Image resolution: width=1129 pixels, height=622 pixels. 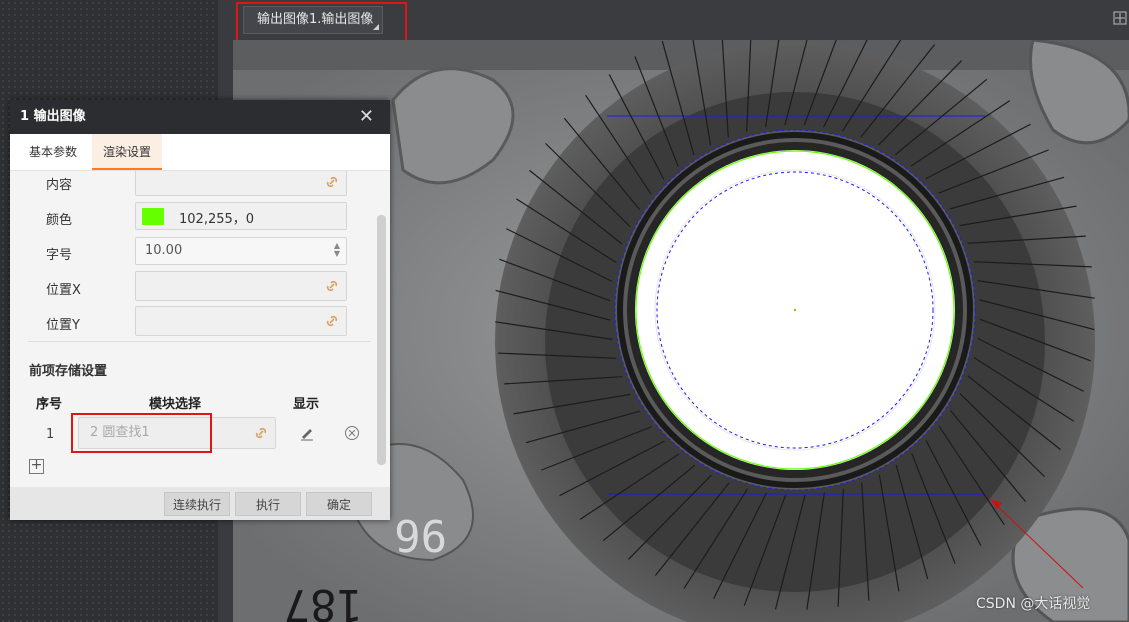 I want to click on color-field: 102,255，0, so click(x=241, y=216).